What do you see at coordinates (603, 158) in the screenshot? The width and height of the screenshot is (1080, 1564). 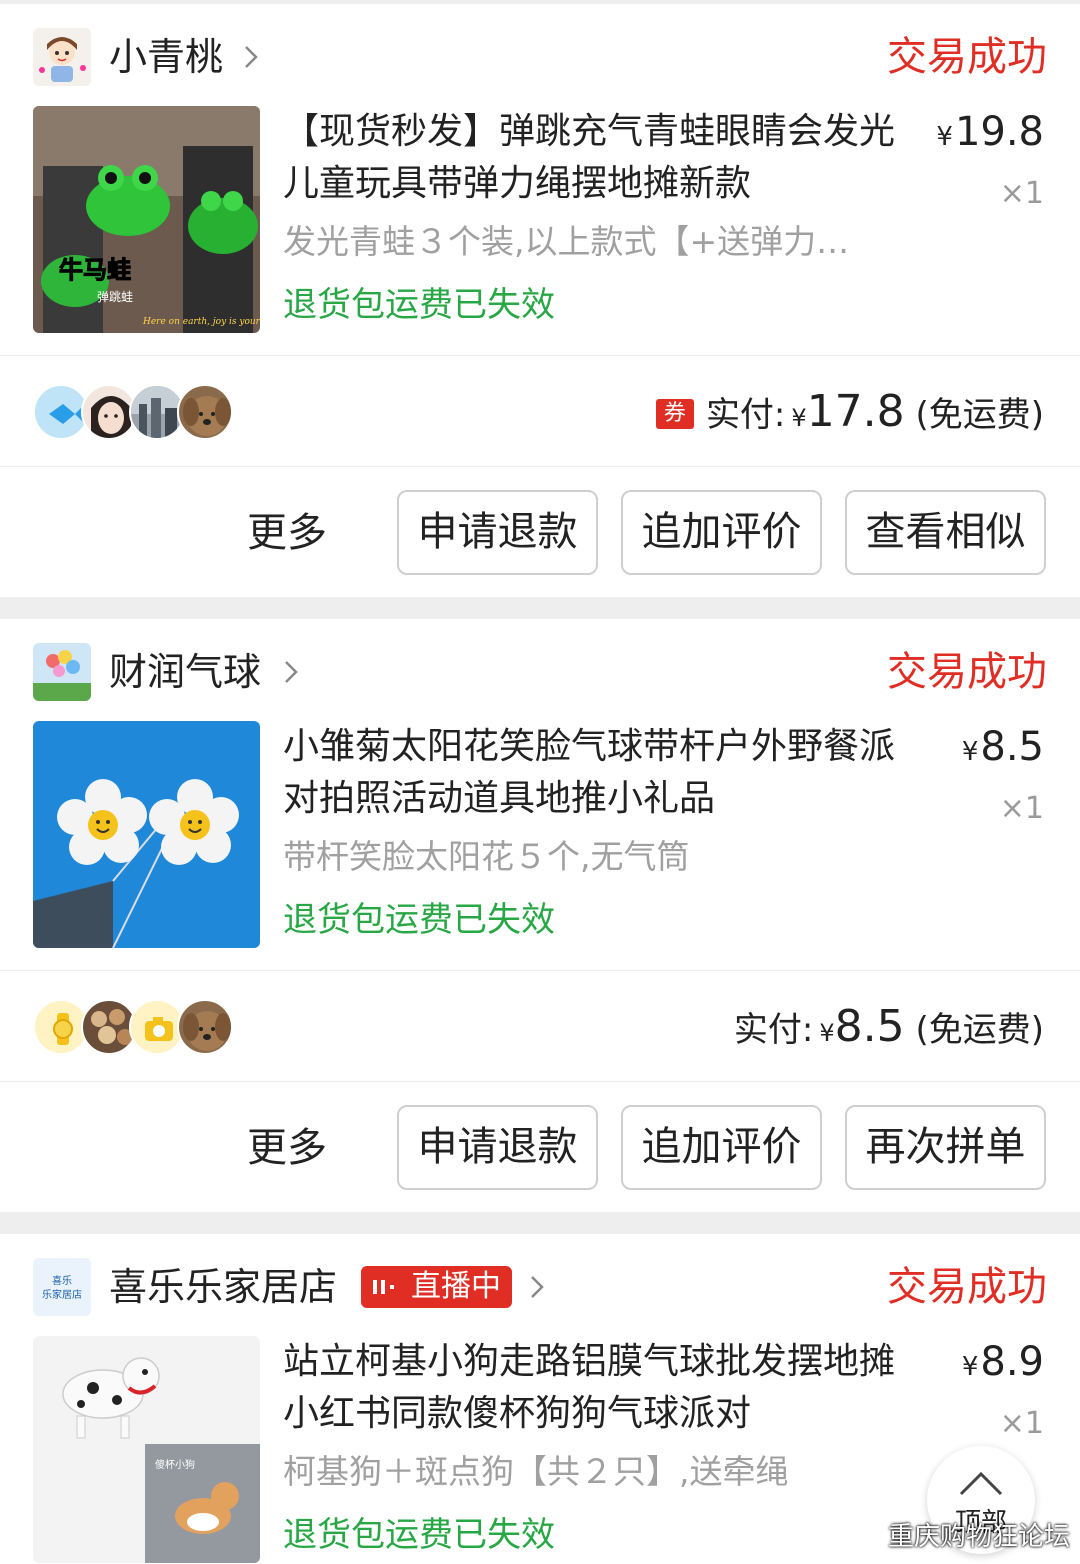 I see `product-title: 【现货秒发】弹跳充气青蛙眼睛会发光儿童玩具带弹力绳摆地摊新款` at bounding box center [603, 158].